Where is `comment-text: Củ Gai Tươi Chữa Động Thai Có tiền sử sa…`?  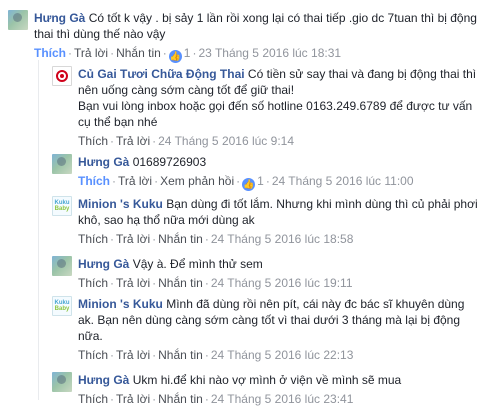 comment-text: Củ Gai Tươi Chữa Động Thai Có tiền sử sa… is located at coordinates (278, 82).